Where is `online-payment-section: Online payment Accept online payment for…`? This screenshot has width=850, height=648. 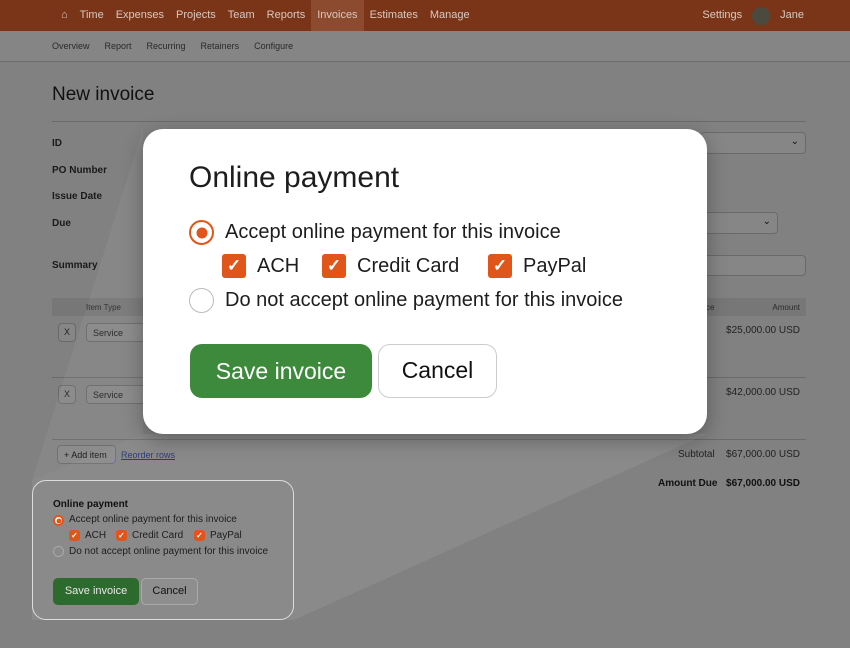
online-payment-section: Online payment Accept online payment for… is located at coordinates (163, 550).